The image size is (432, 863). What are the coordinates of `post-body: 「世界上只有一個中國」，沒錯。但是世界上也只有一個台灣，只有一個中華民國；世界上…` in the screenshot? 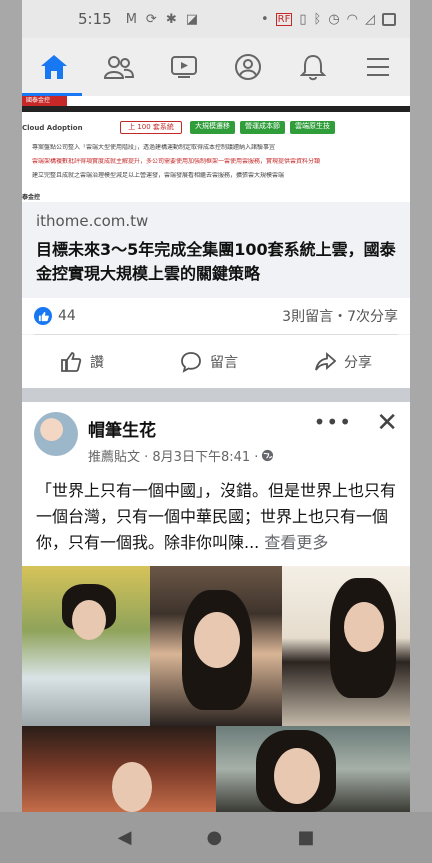 It's located at (217, 517).